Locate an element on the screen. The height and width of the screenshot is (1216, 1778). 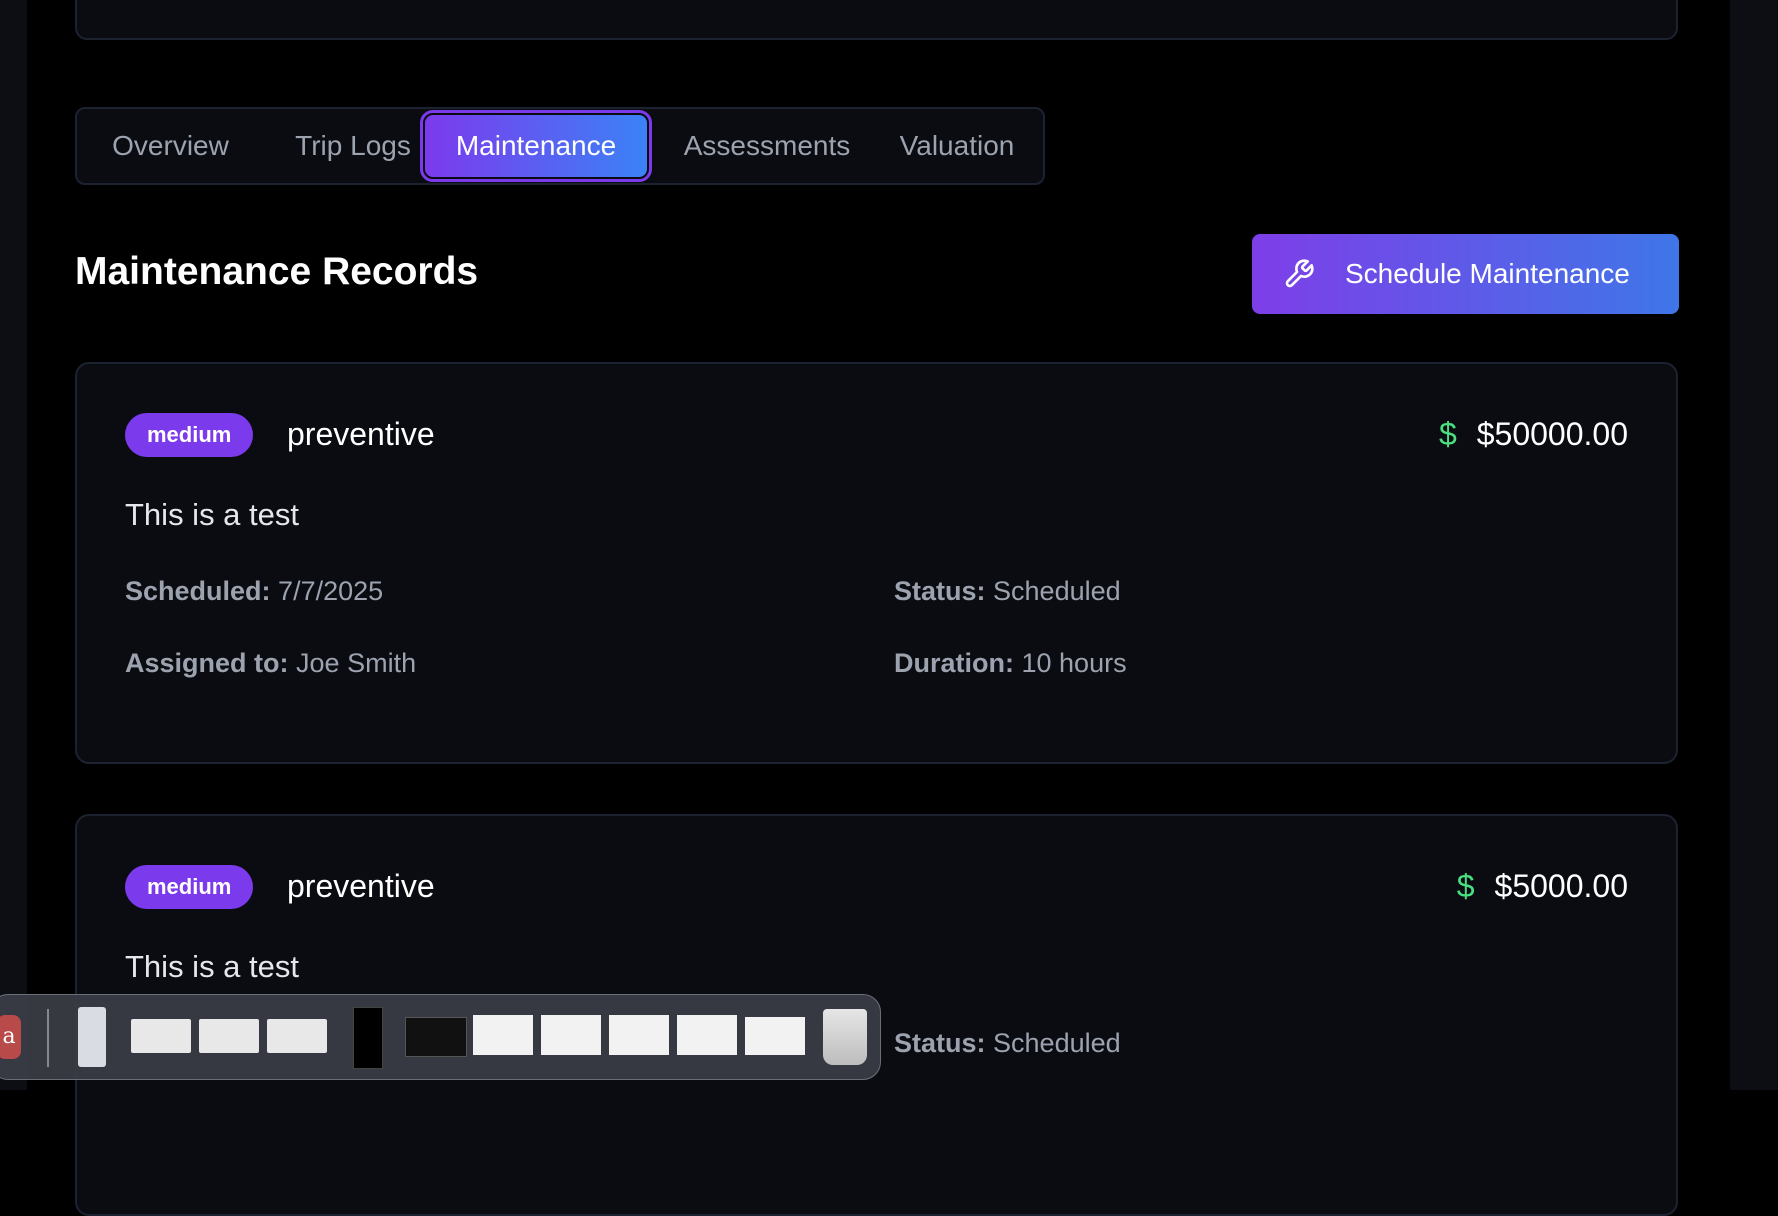
macos-dock: a is located at coordinates (440, 1037).